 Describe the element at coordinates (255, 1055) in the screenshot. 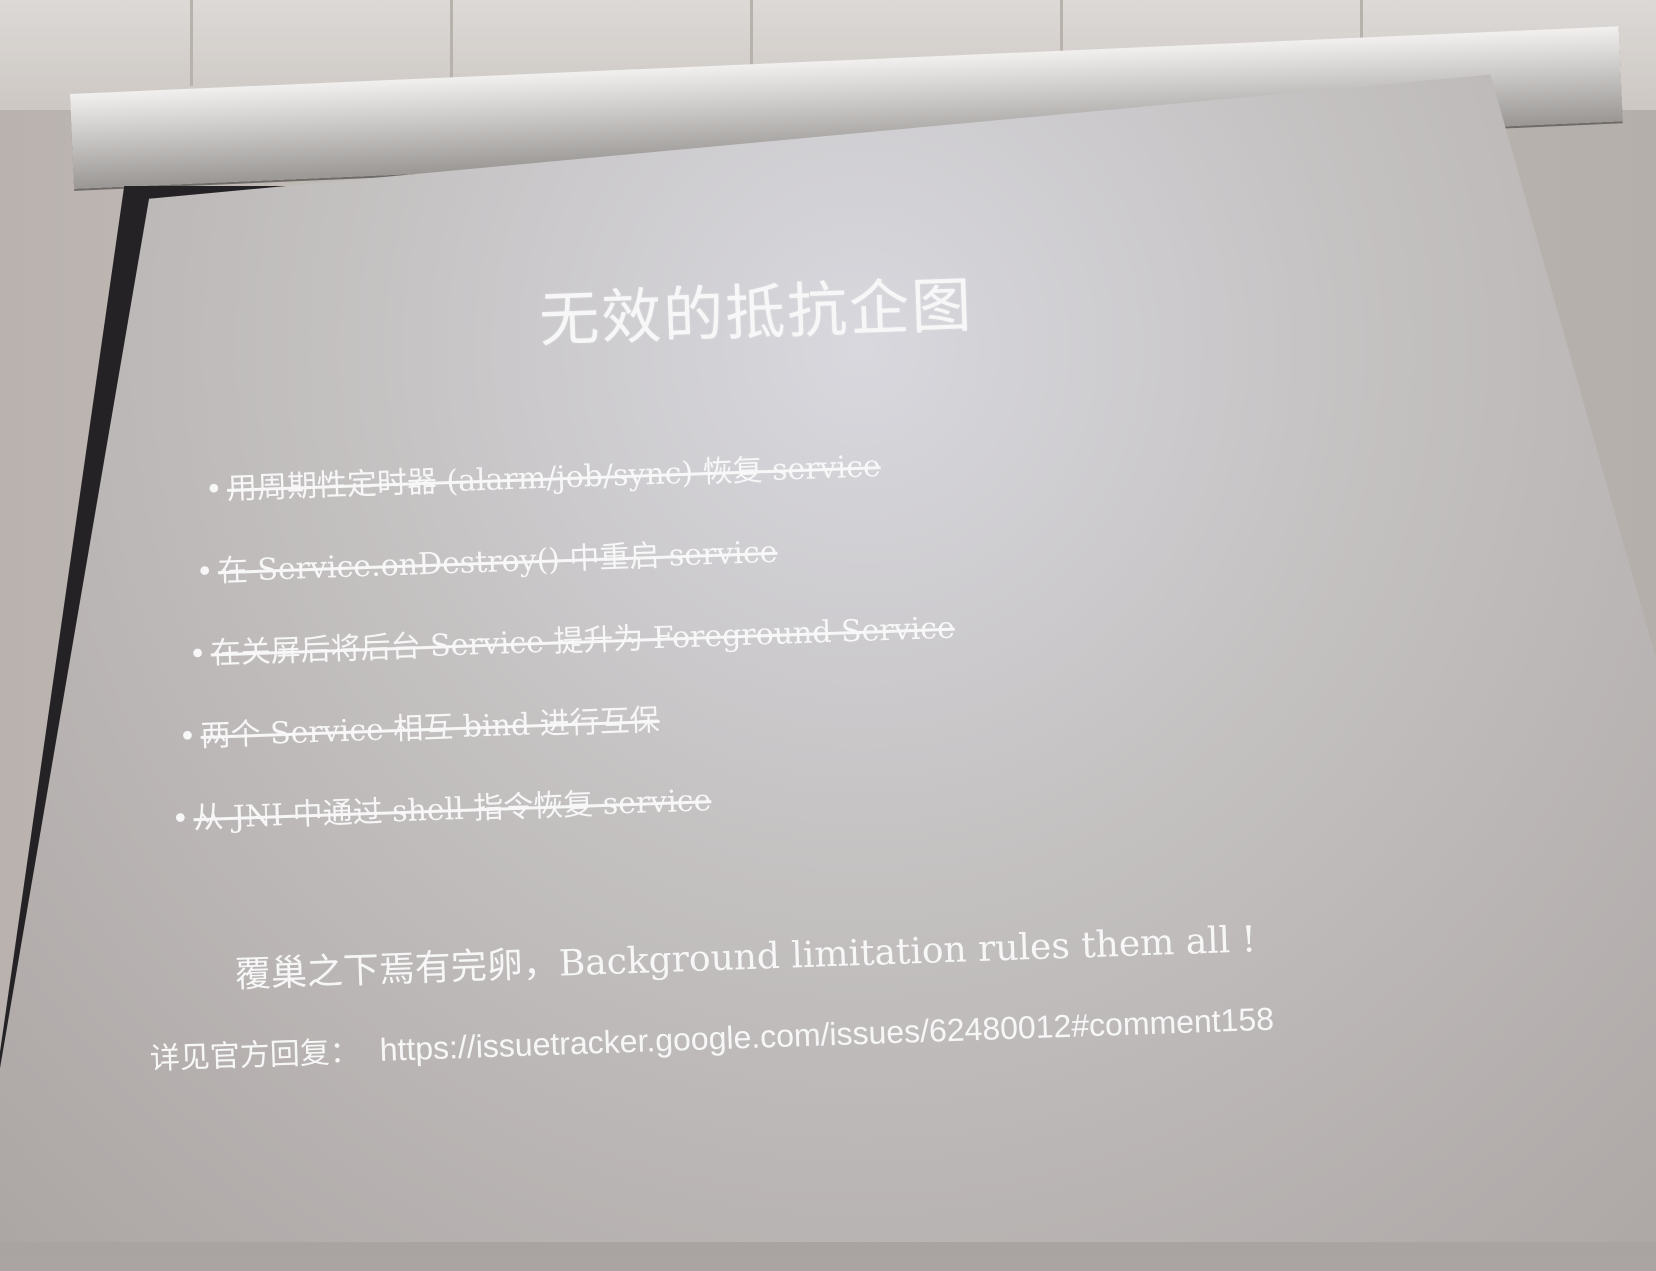

I see `reference-label: 详见官方回复：` at that location.